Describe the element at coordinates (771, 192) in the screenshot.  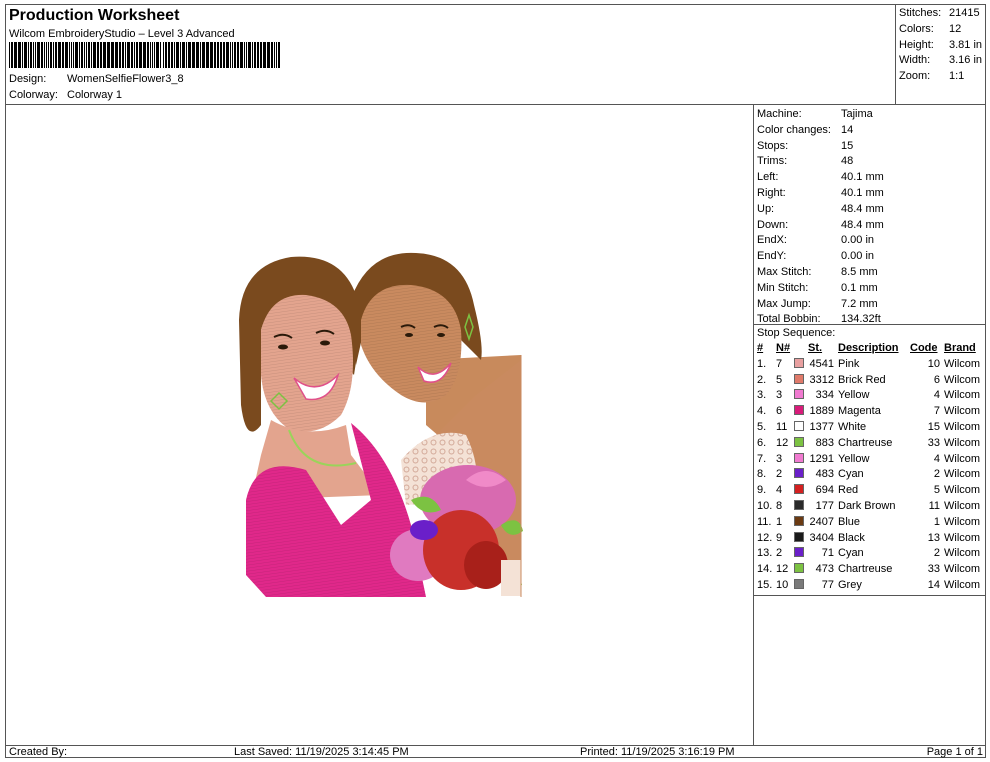
I see `machine-info-label: Right:` at that location.